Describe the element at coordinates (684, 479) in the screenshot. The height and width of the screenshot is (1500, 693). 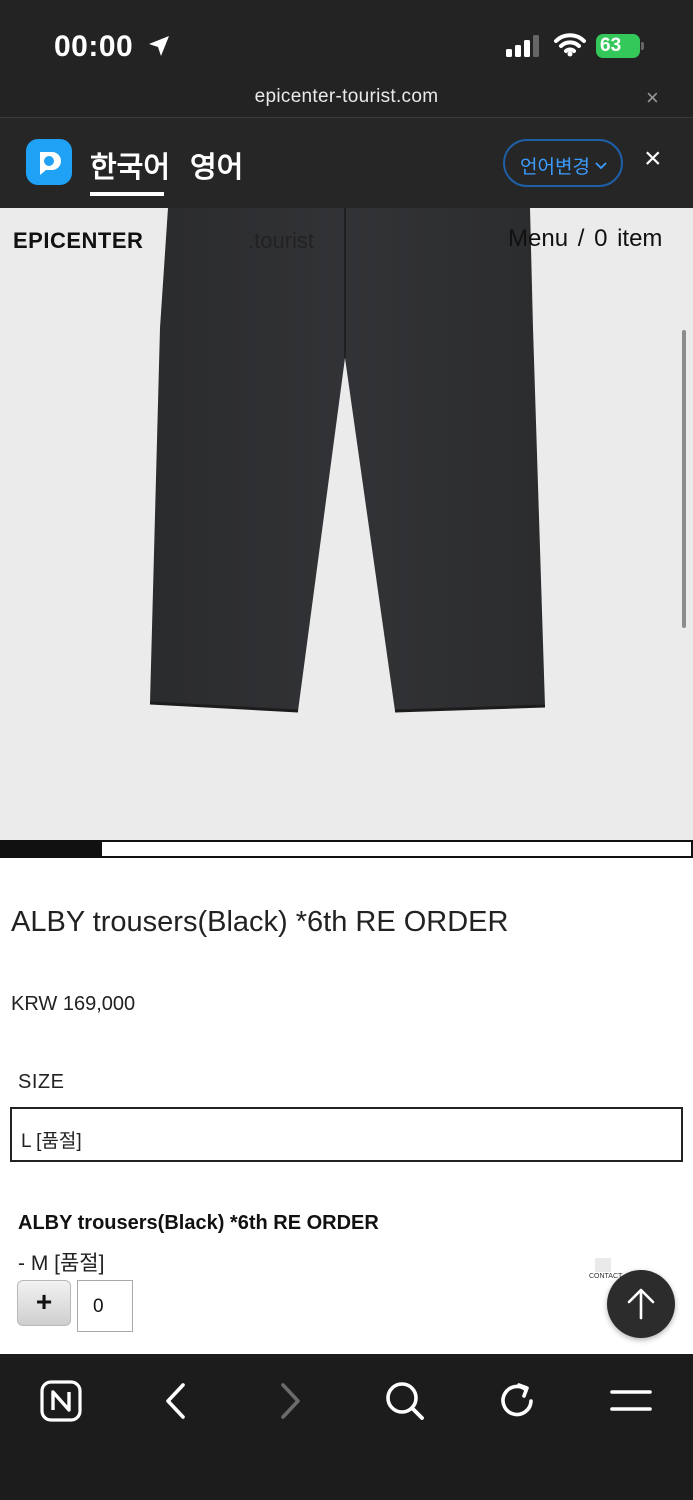
I see `page-scrollbar` at that location.